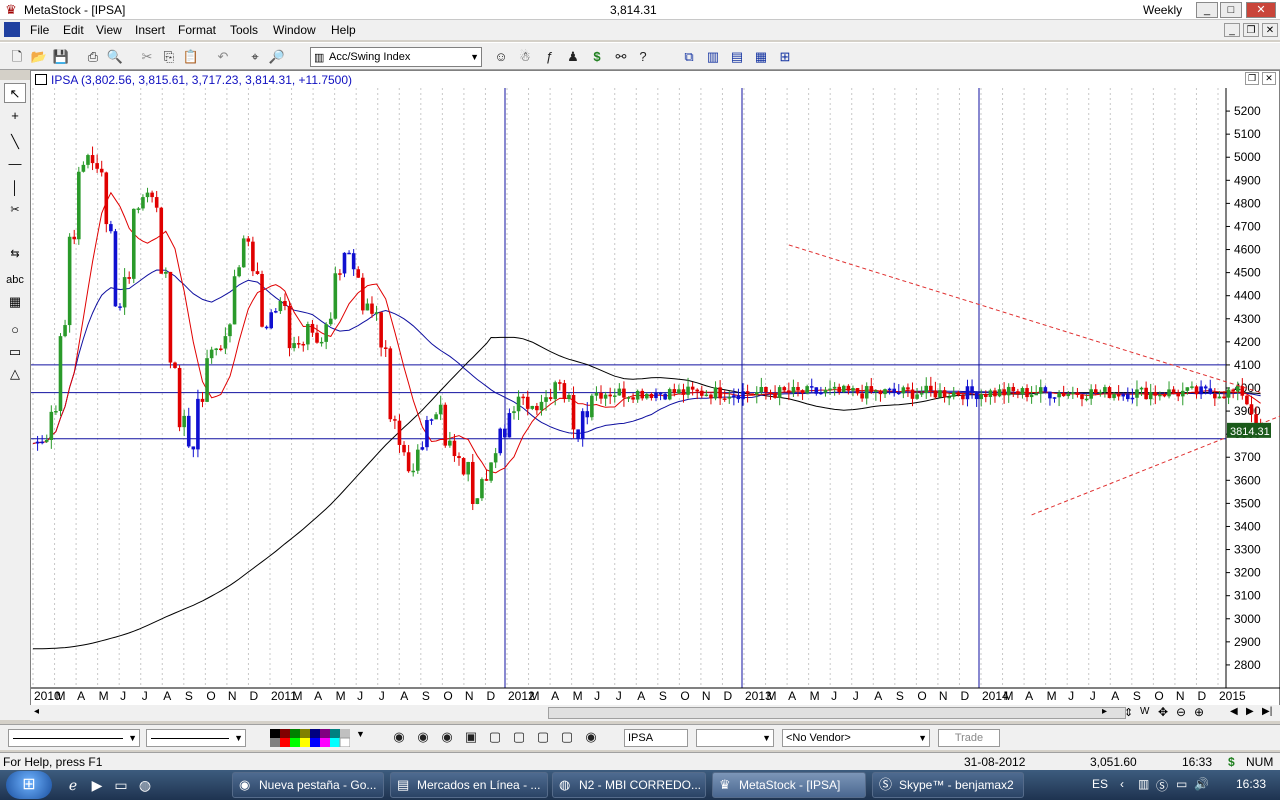 The height and width of the screenshot is (800, 1280). Describe the element at coordinates (856, 738) in the screenshot. I see `vendor-select: <No Vendor> ▼` at that location.